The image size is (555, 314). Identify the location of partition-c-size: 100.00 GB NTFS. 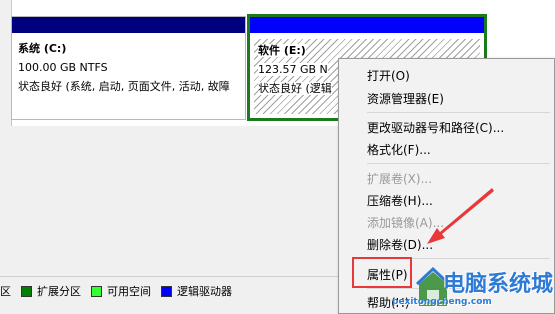
(63, 67).